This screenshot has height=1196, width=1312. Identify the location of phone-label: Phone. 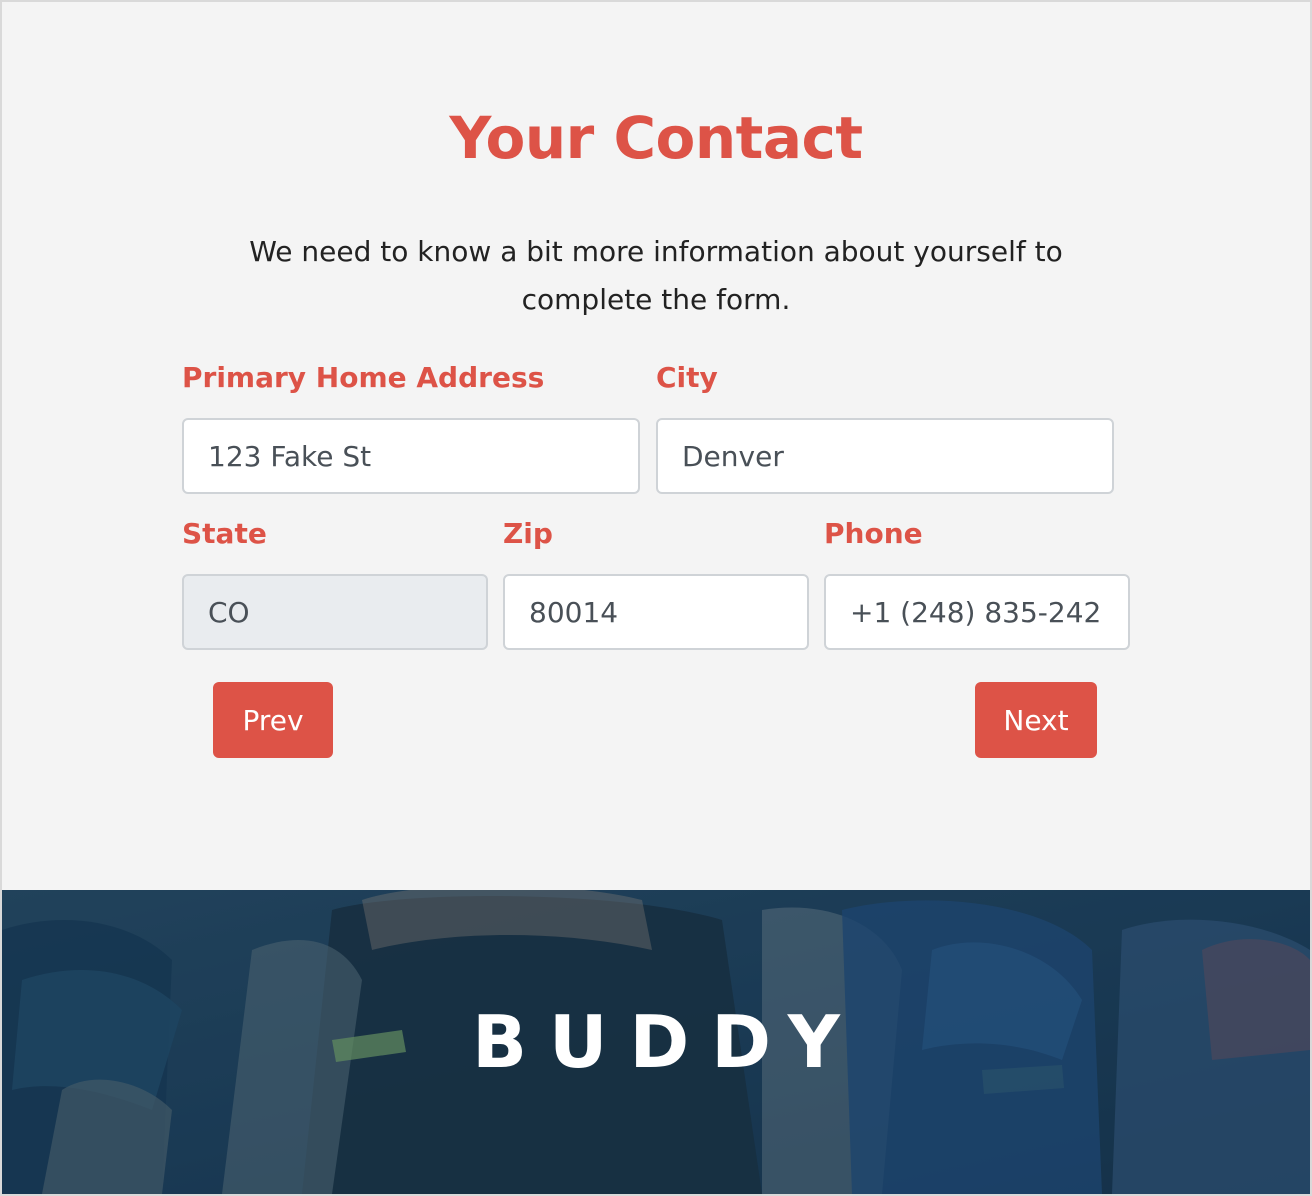
(873, 533).